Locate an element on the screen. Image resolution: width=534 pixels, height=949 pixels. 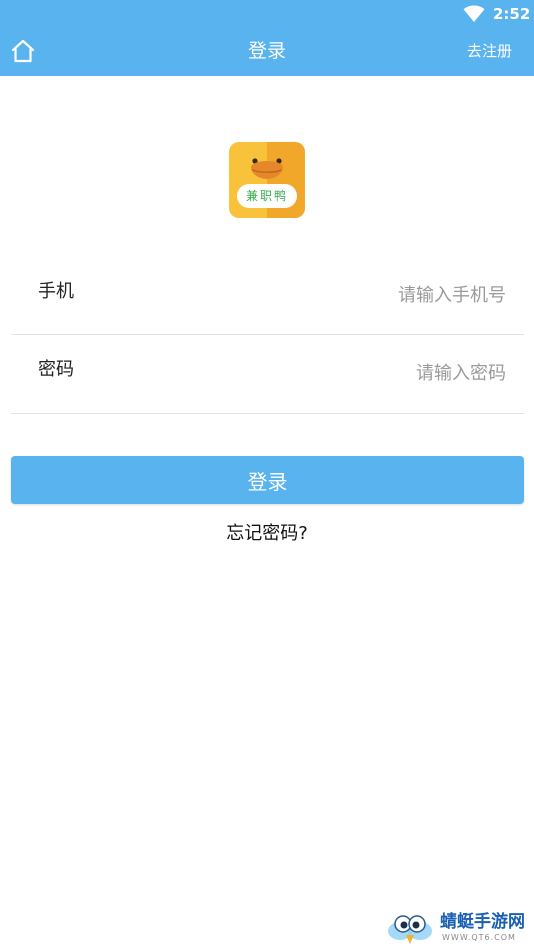
home-icon is located at coordinates (23, 51).